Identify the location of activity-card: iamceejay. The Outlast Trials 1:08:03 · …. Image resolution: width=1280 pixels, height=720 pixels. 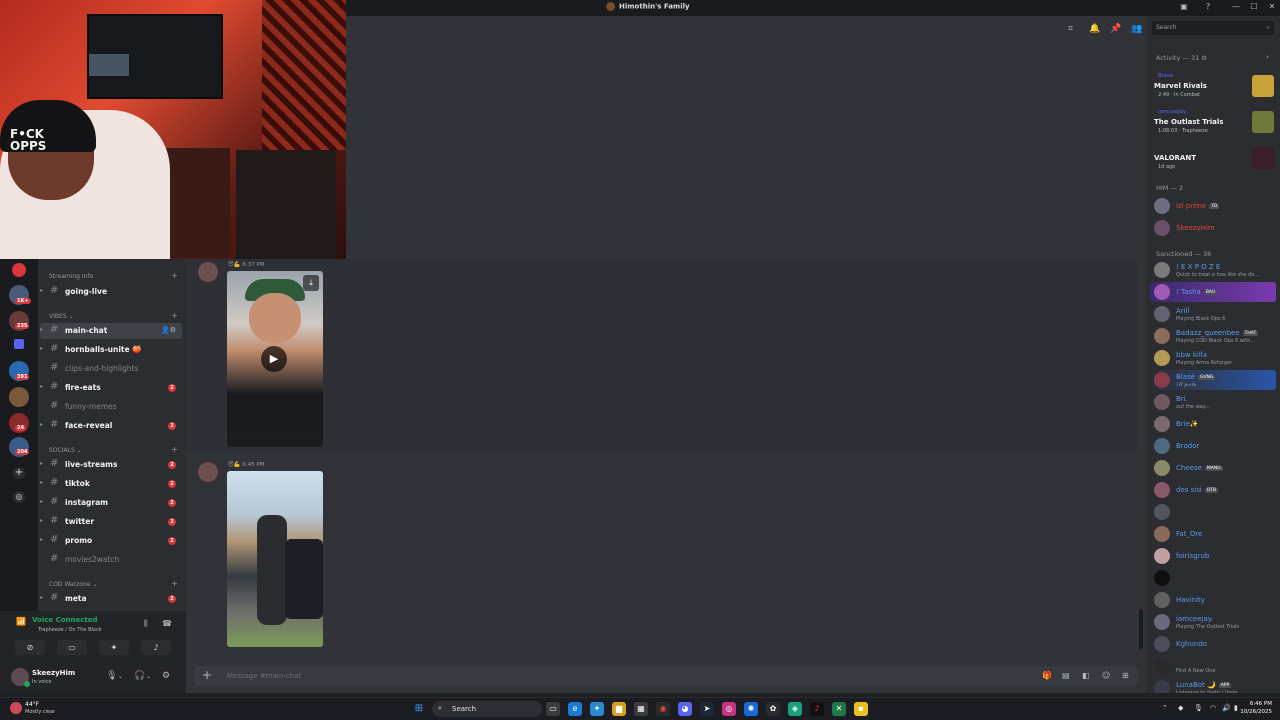
(1213, 125).